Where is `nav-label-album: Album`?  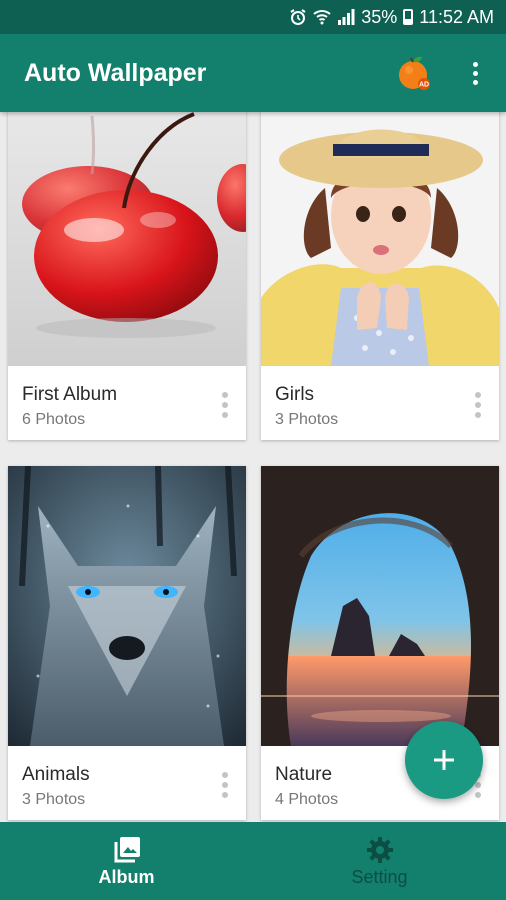 nav-label-album: Album is located at coordinates (126, 876).